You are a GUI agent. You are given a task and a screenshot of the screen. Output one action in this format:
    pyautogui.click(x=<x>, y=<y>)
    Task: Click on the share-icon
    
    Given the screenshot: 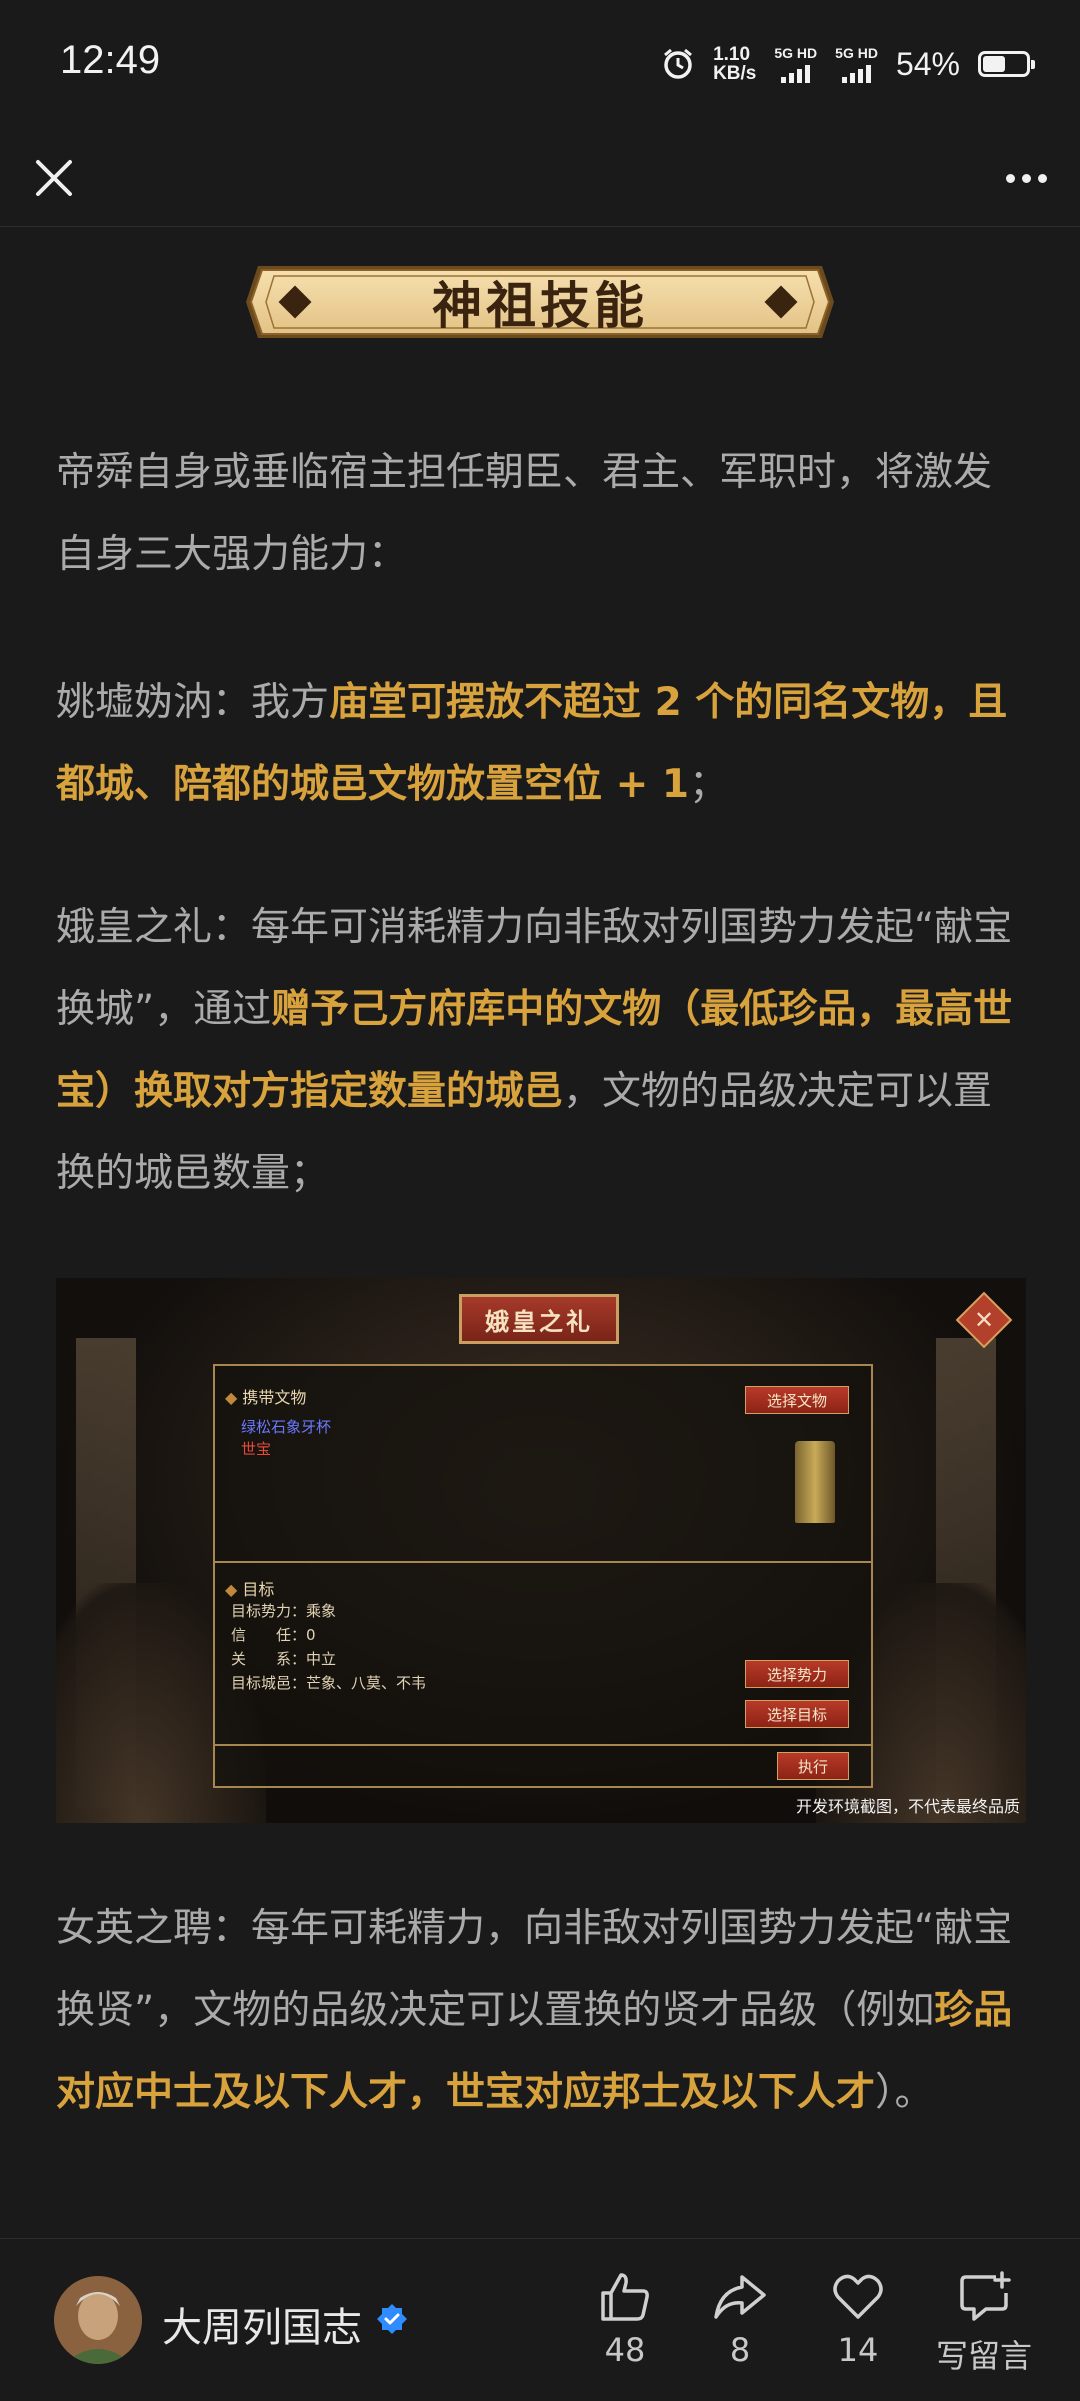 What is the action you would take?
    pyautogui.click(x=740, y=2297)
    